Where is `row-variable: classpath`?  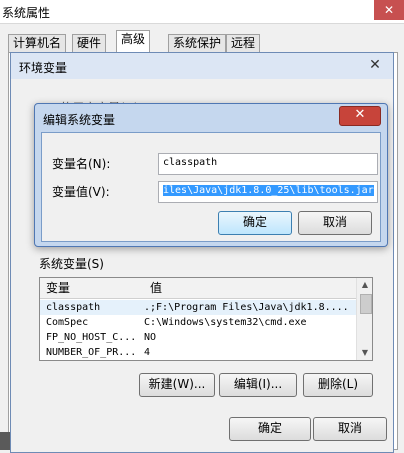 row-variable: classpath is located at coordinates (73, 307).